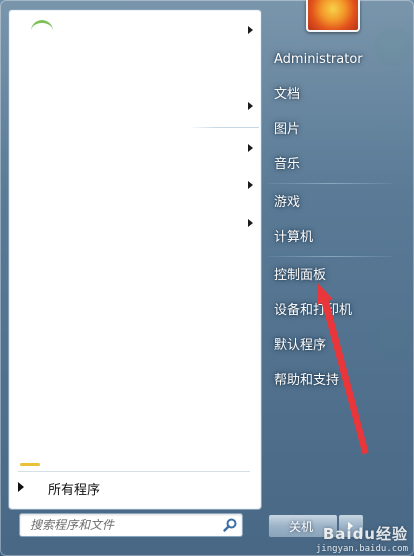  I want to click on user-picture, so click(333, 16).